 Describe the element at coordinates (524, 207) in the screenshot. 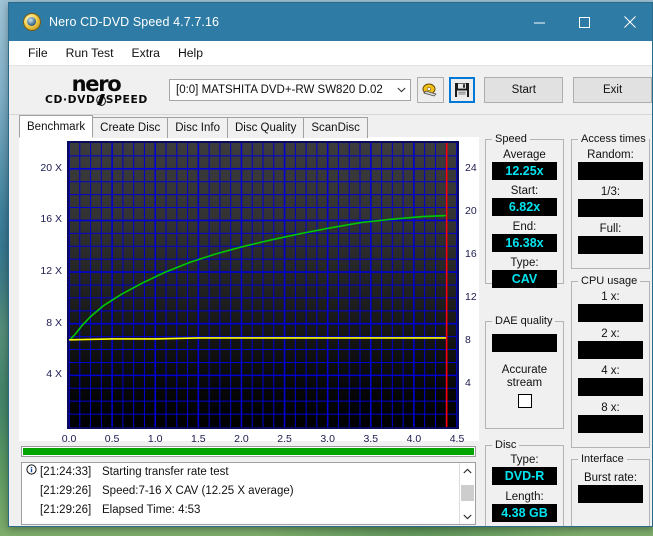

I see `speed-start-value: 6.82x` at that location.